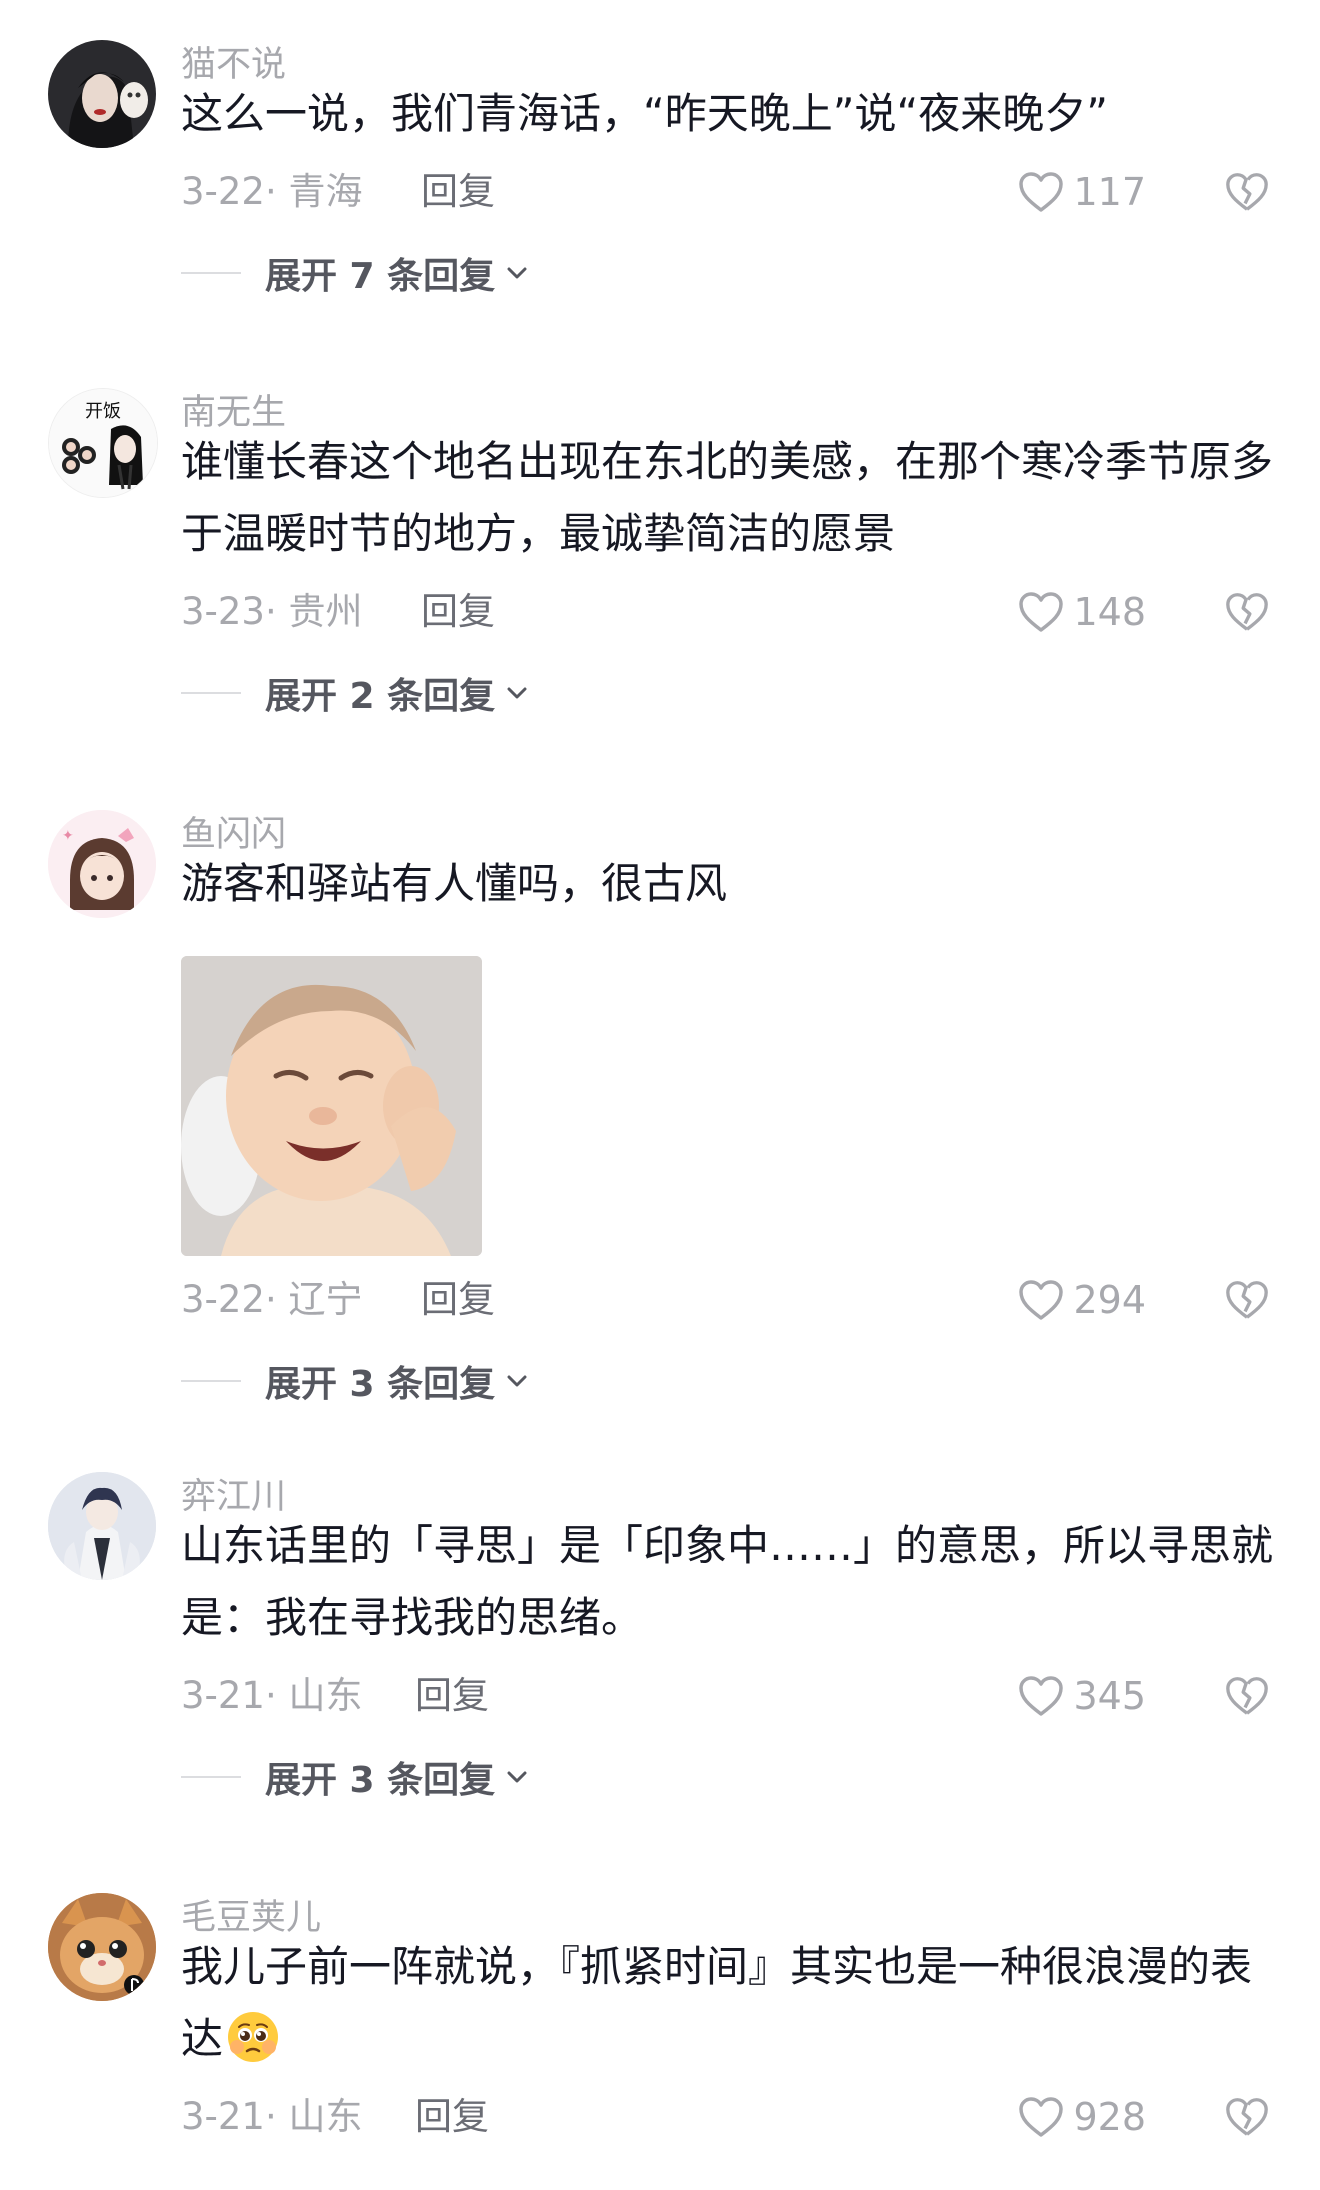 The image size is (1320, 2190). What do you see at coordinates (103, 443) in the screenshot?
I see `avatar: 开饭` at bounding box center [103, 443].